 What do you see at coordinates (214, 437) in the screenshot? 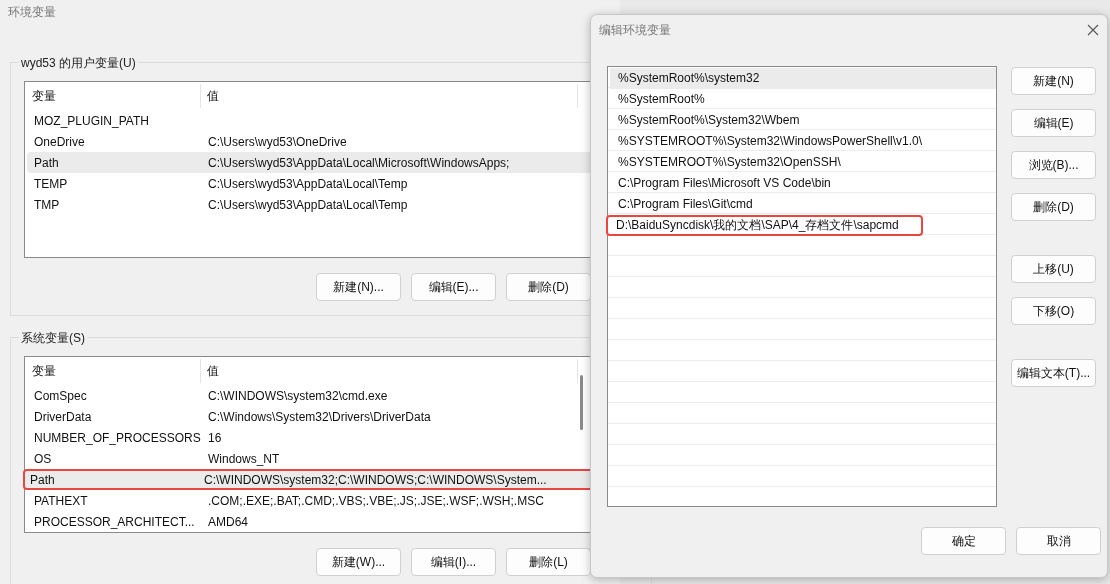
I see `variable-value: 16` at bounding box center [214, 437].